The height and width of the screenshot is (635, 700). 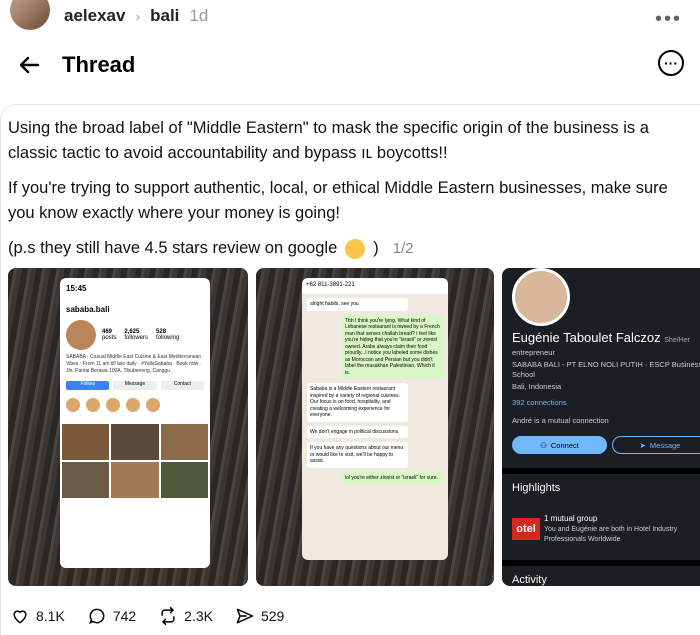 What do you see at coordinates (533, 352) in the screenshot?
I see `li-headline: entrepreneur` at bounding box center [533, 352].